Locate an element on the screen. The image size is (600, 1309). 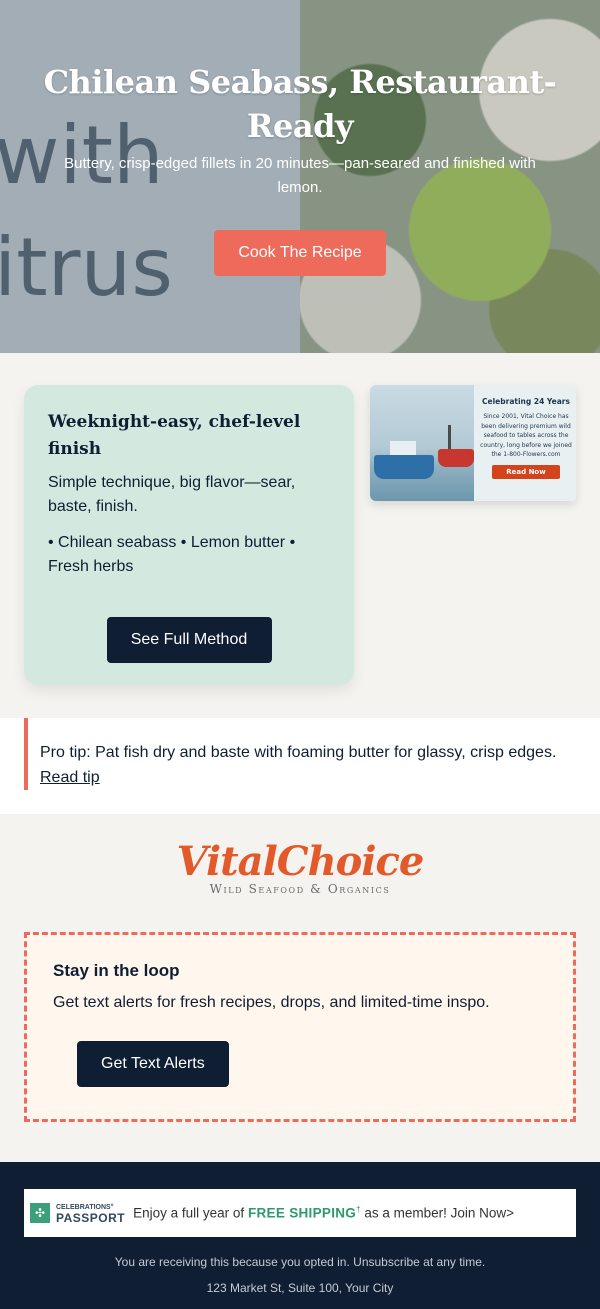
passport-brand-bottom: PASSPORT is located at coordinates (91, 1218).